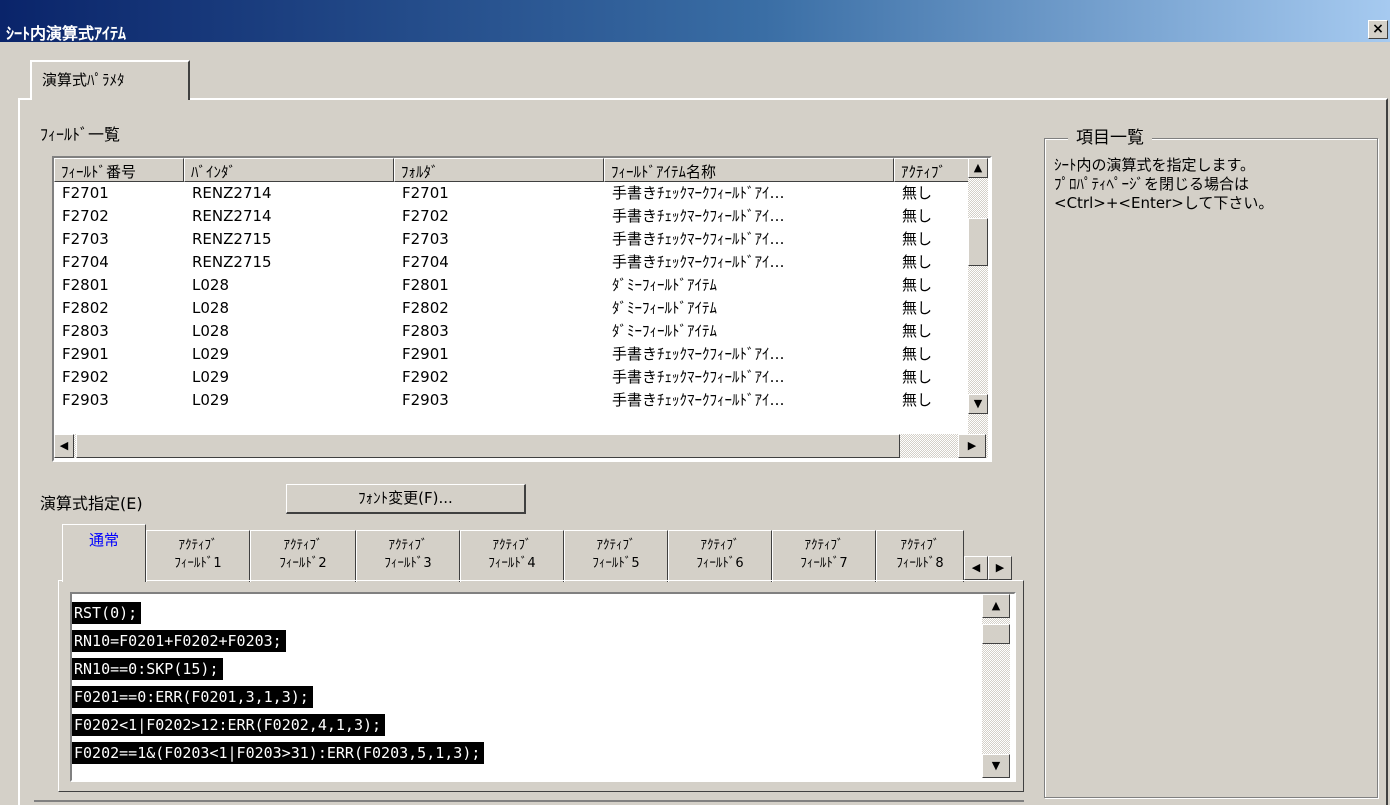 This screenshot has width=1390, height=805. I want to click on hscroll-thumb, so click(488, 446).